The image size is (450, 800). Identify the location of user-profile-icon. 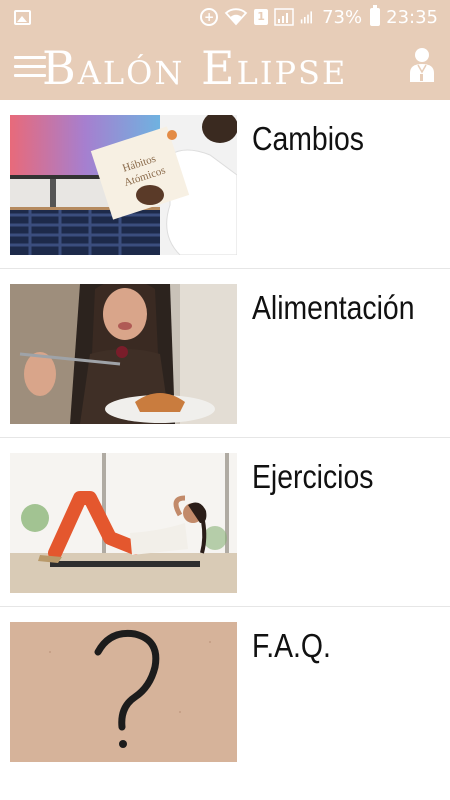
(422, 65).